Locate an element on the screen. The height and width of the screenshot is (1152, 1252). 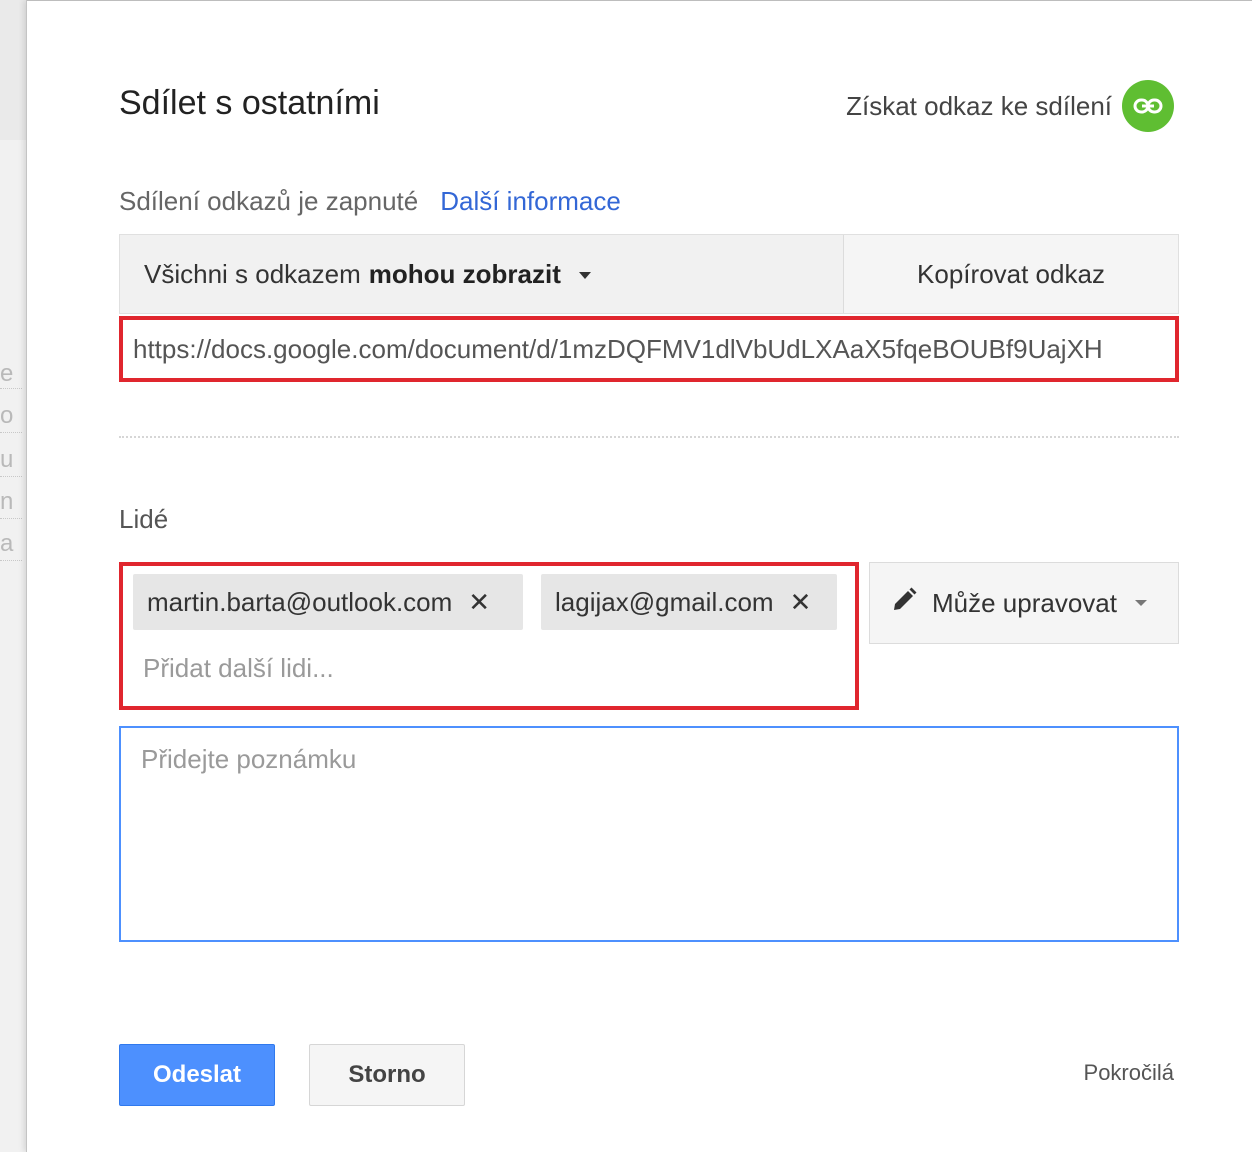
share-url-field-wrapper is located at coordinates (649, 349).